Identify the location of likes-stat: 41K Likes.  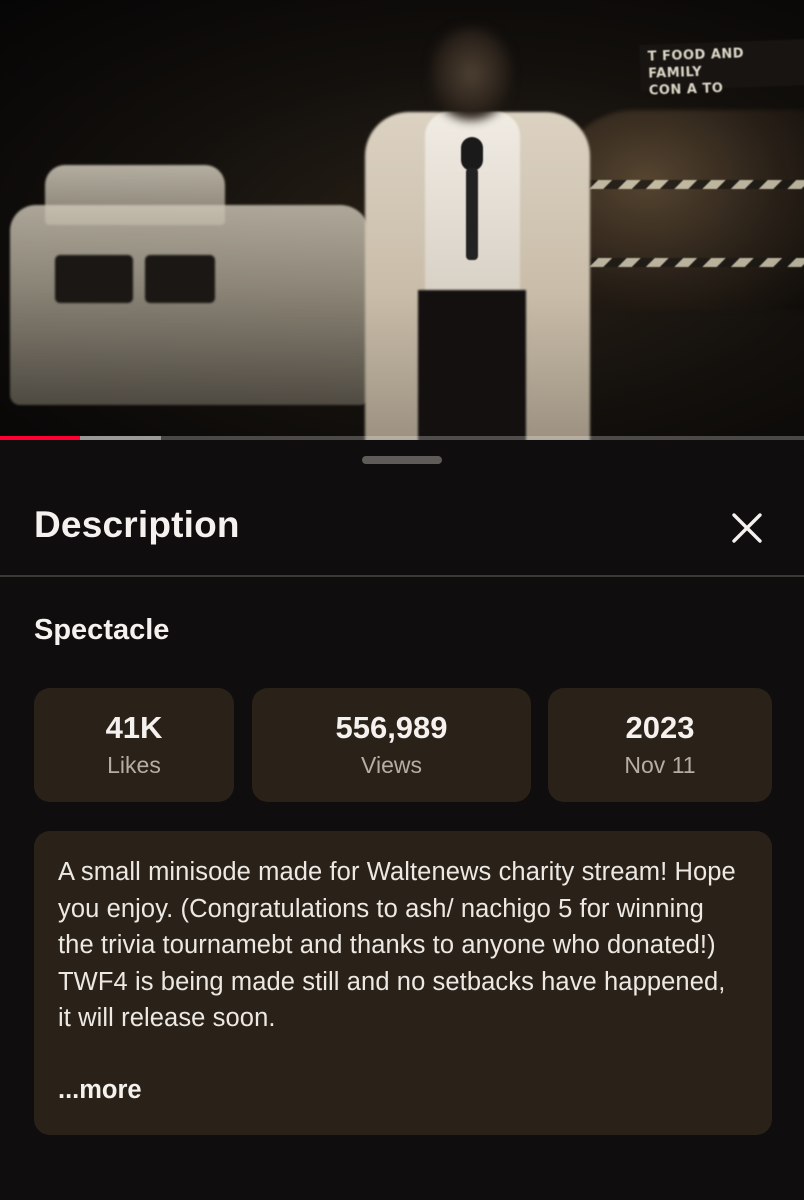
(134, 745).